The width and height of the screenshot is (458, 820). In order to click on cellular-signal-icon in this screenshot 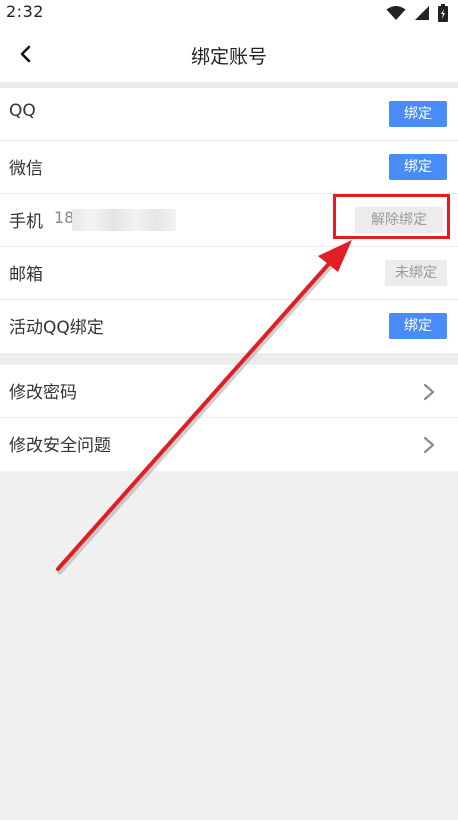, I will do `click(422, 13)`.